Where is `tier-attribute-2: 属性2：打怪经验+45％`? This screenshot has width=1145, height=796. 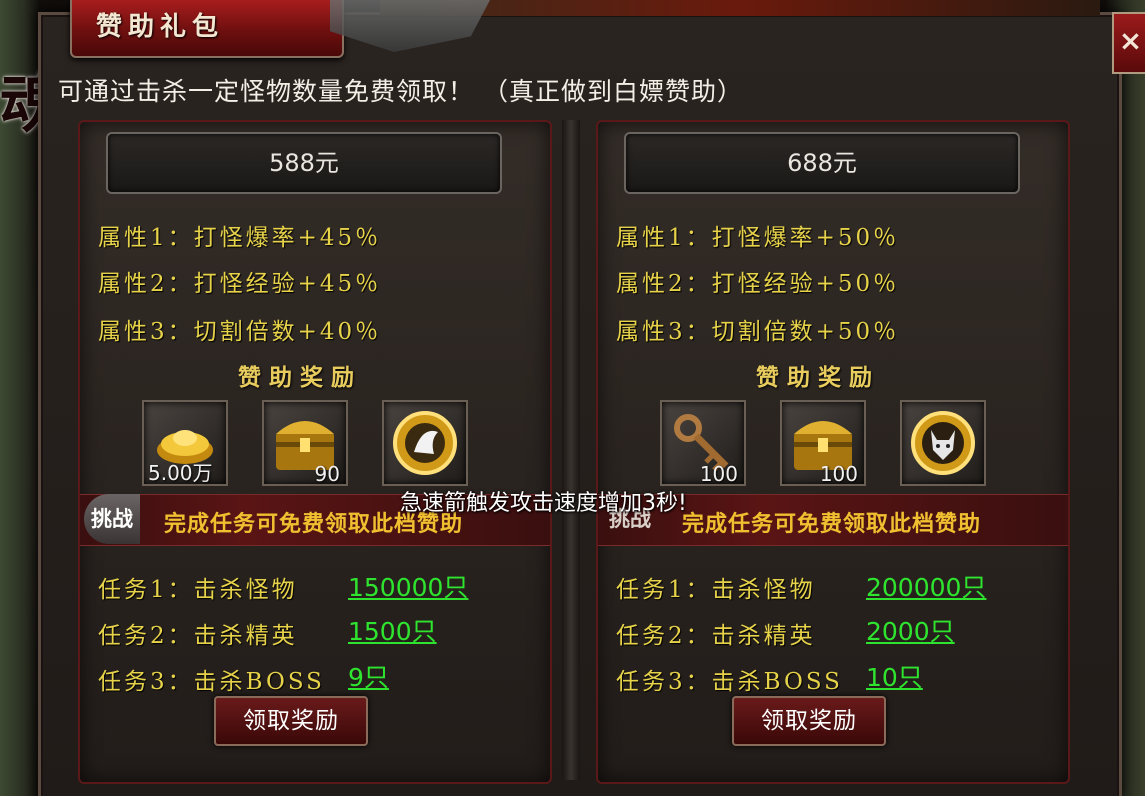
tier-attribute-2: 属性2：打怪经验+45％ is located at coordinates (240, 284).